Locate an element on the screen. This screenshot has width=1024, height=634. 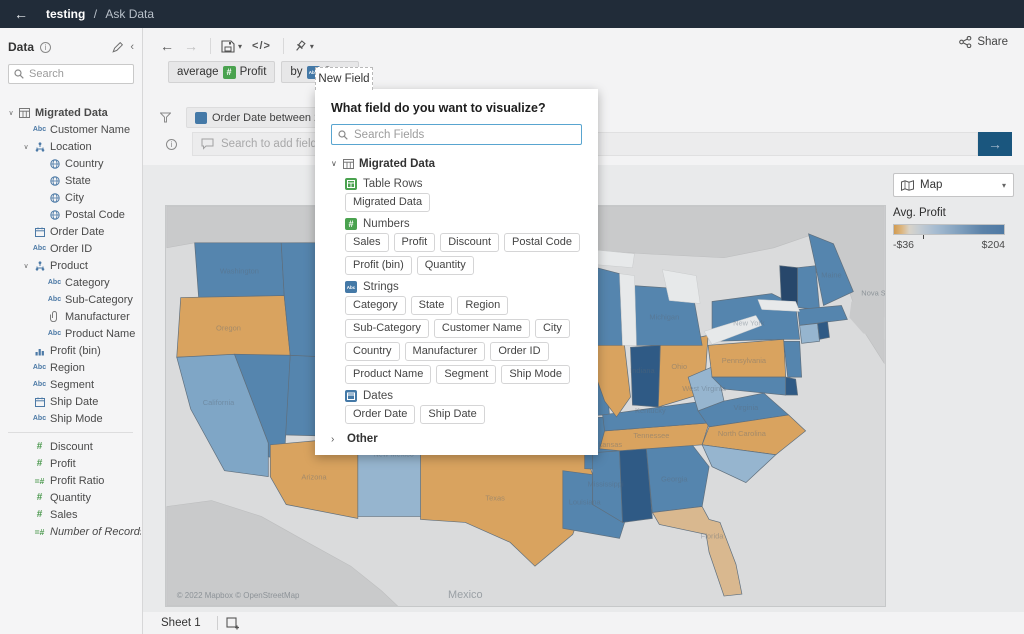
popup-other-row: › Other is located at coordinates (456, 439).